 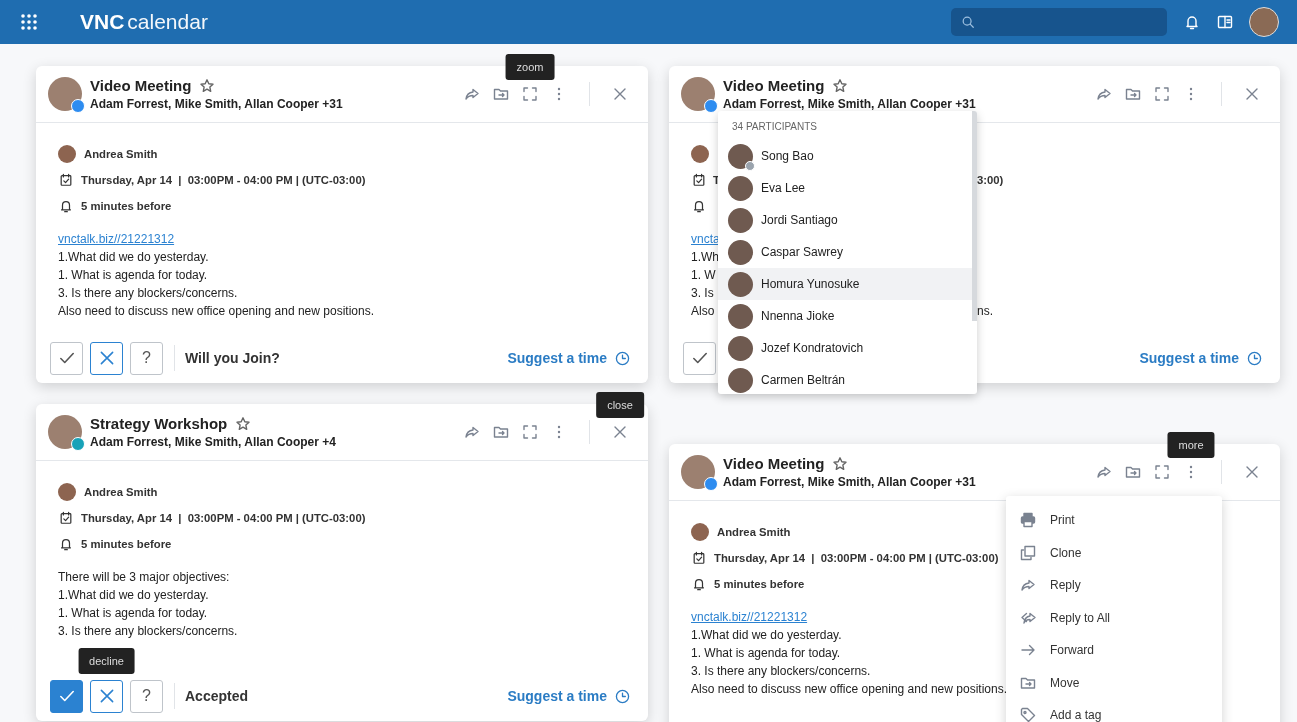 I want to click on menu-item: Reply, so click(x=1114, y=585).